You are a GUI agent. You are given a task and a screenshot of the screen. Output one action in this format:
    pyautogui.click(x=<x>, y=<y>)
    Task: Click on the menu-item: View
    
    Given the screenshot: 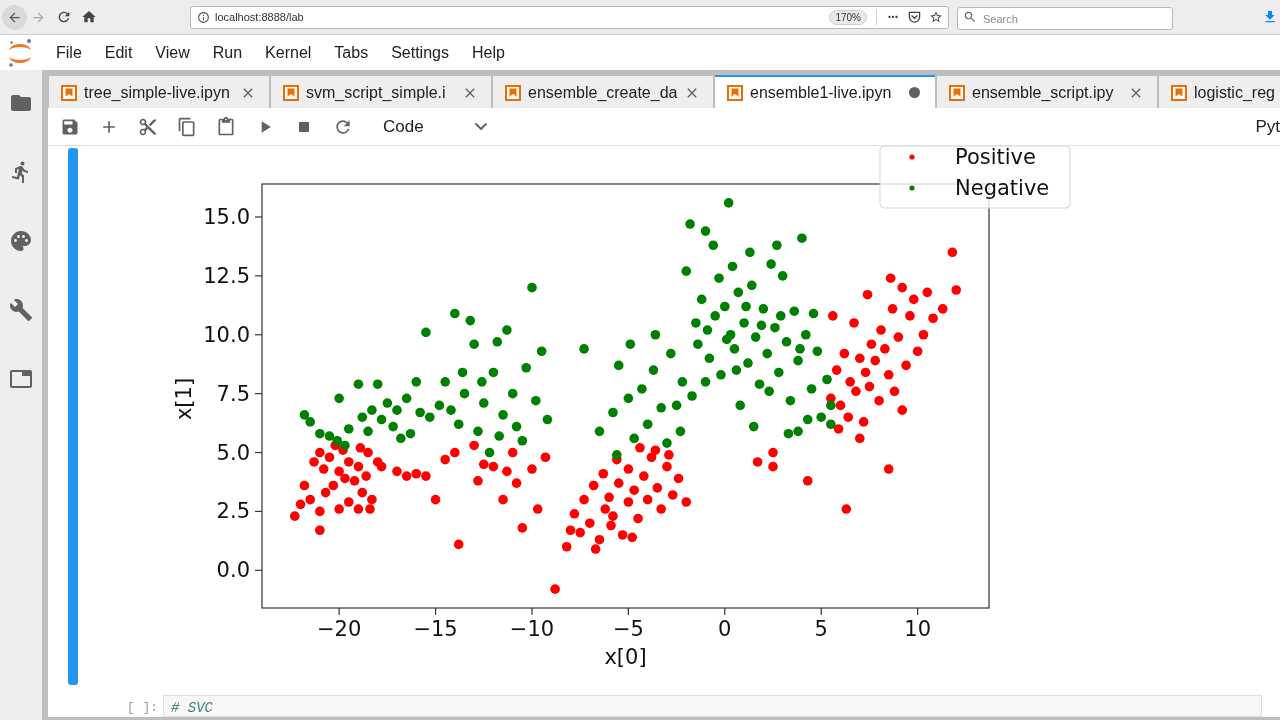 What is the action you would take?
    pyautogui.click(x=172, y=52)
    